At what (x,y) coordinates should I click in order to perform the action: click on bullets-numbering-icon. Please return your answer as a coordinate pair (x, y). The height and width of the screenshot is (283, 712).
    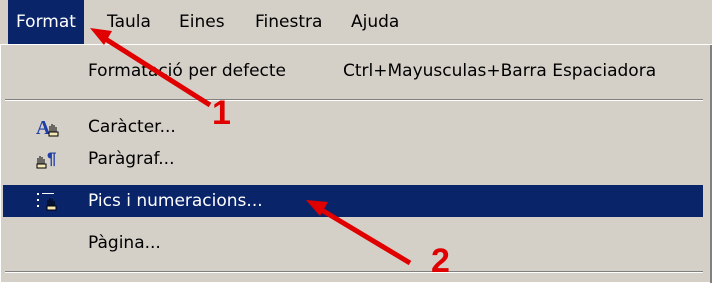
    Looking at the image, I should click on (47, 201).